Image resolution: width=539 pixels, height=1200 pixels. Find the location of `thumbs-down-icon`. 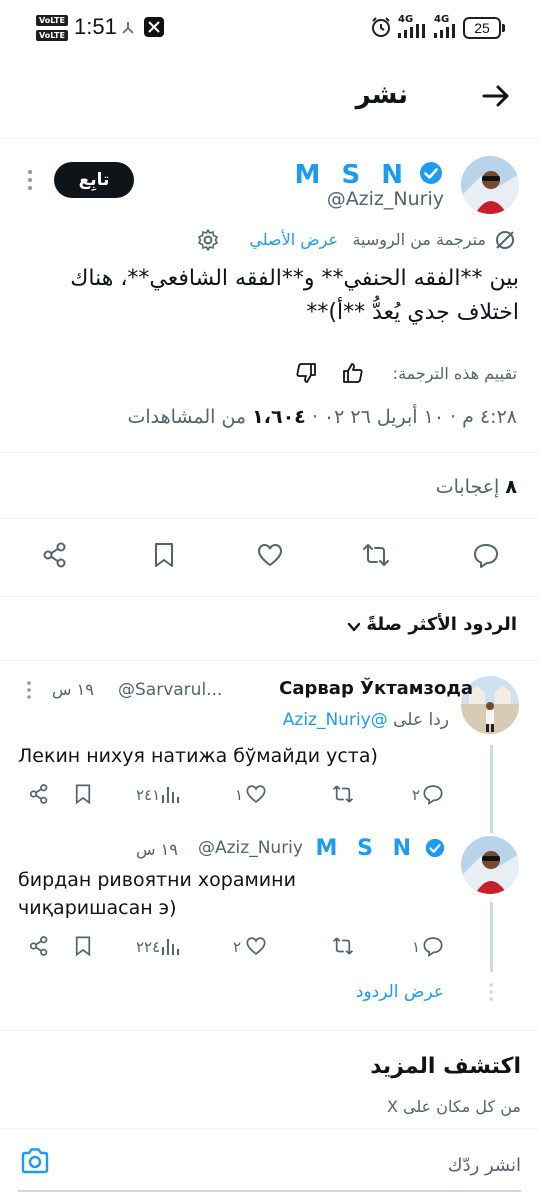

thumbs-down-icon is located at coordinates (306, 373).